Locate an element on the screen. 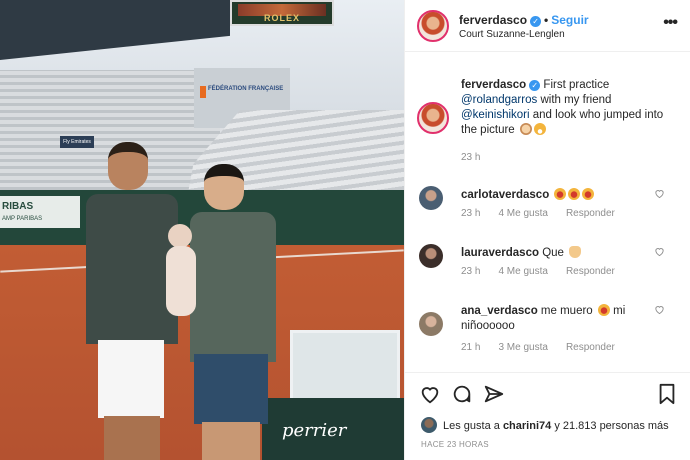 The image size is (690, 460). author-avatar is located at coordinates (433, 26).